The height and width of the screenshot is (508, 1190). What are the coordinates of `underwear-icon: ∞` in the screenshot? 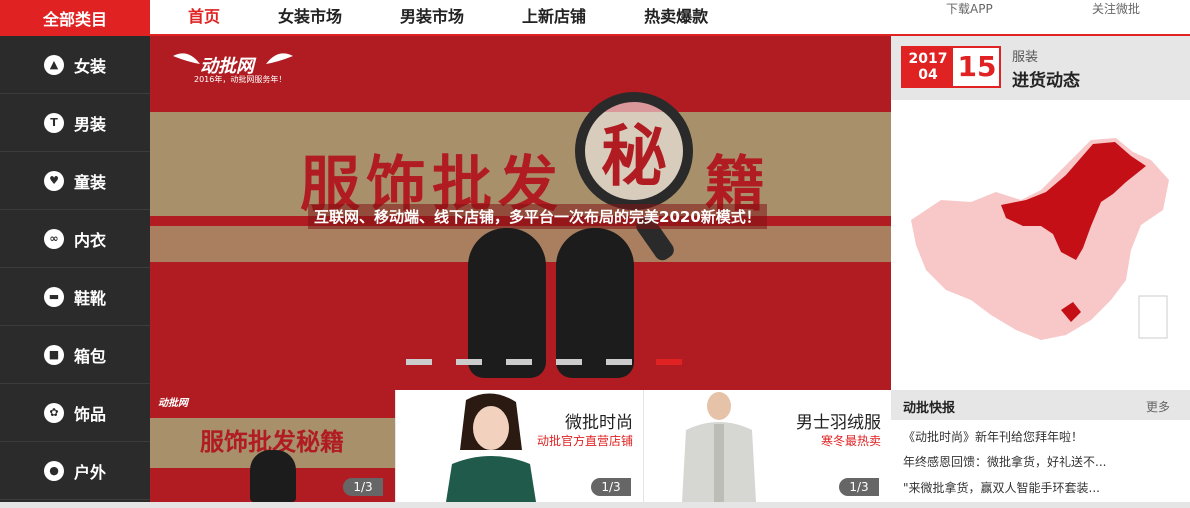 It's located at (54, 238).